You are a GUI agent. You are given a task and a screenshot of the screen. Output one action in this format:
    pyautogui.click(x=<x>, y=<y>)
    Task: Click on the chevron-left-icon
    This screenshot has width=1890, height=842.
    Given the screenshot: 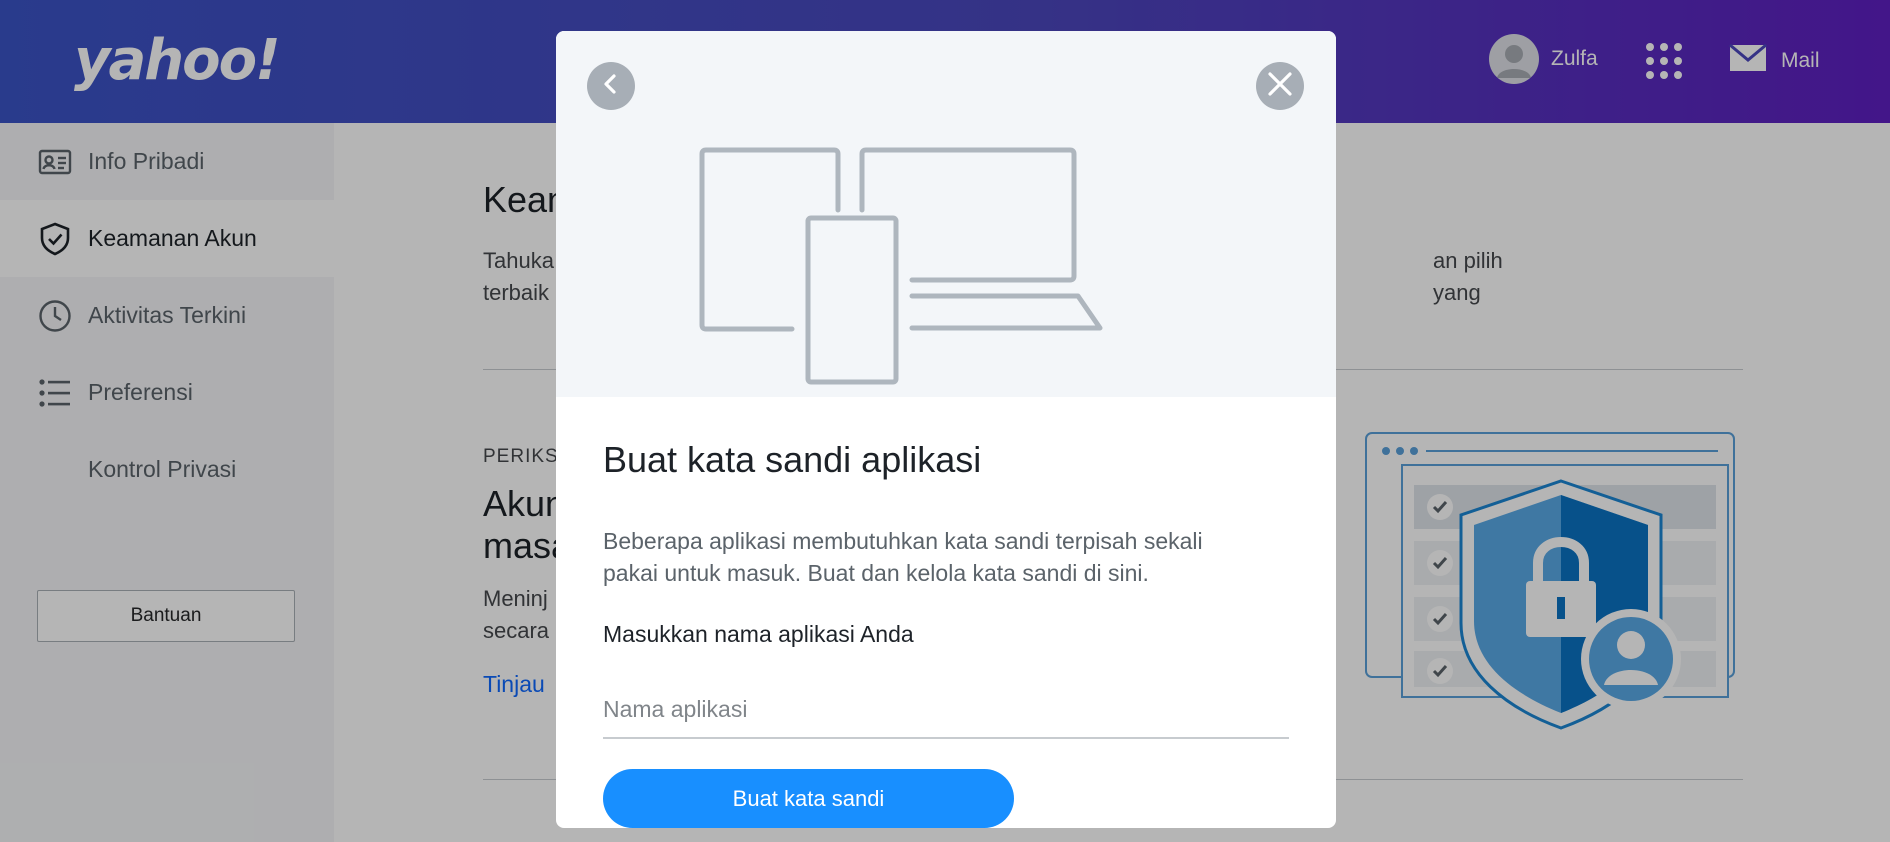 What is the action you would take?
    pyautogui.click(x=611, y=86)
    